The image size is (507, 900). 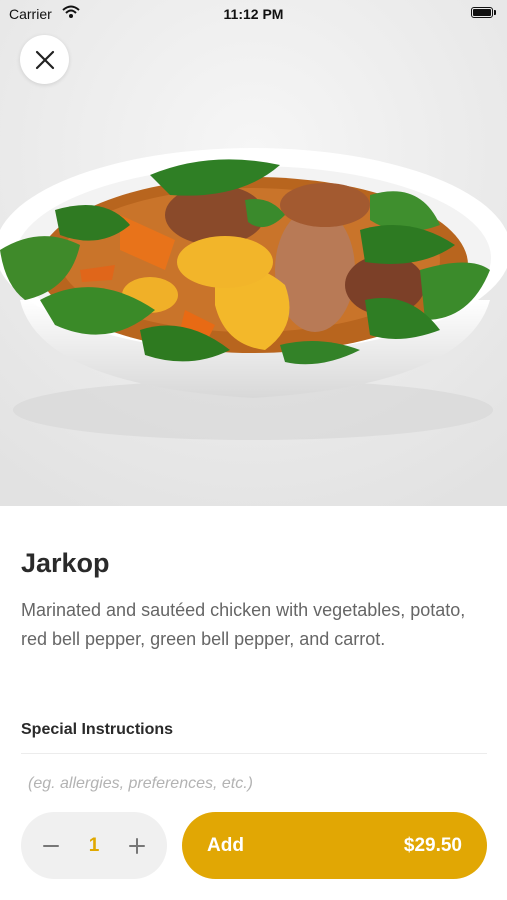 I want to click on close-icon, so click(x=44, y=59).